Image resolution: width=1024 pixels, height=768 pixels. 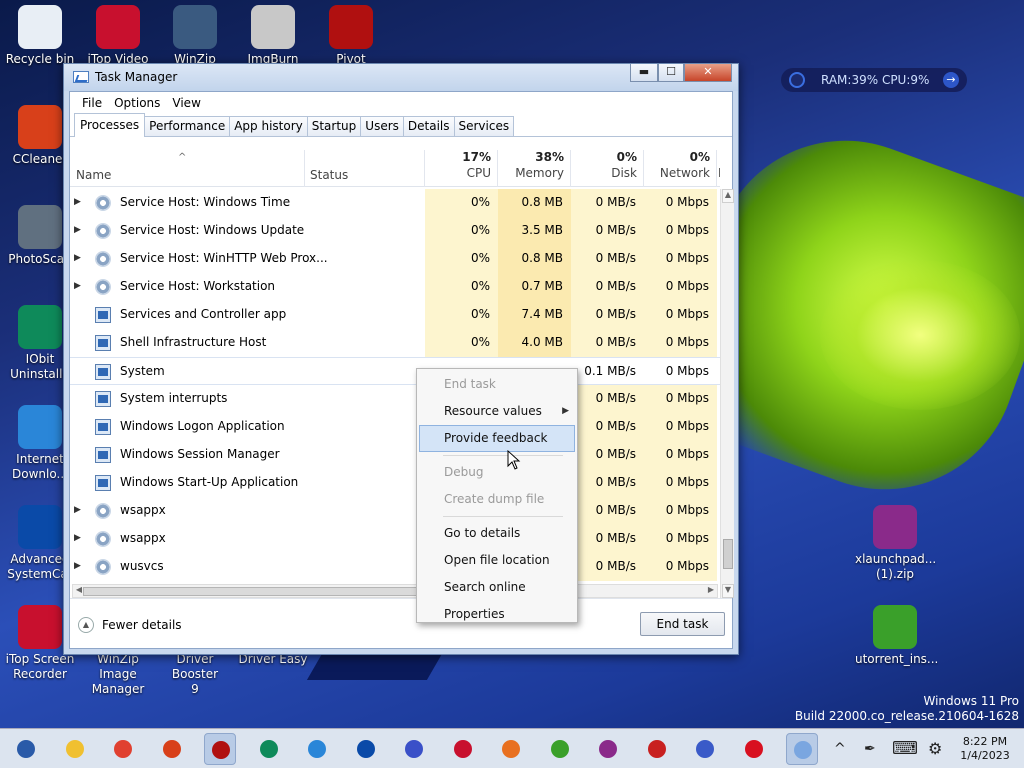 I want to click on taskbar-clock: 8:22 PM 1/4/2023, so click(x=985, y=749).